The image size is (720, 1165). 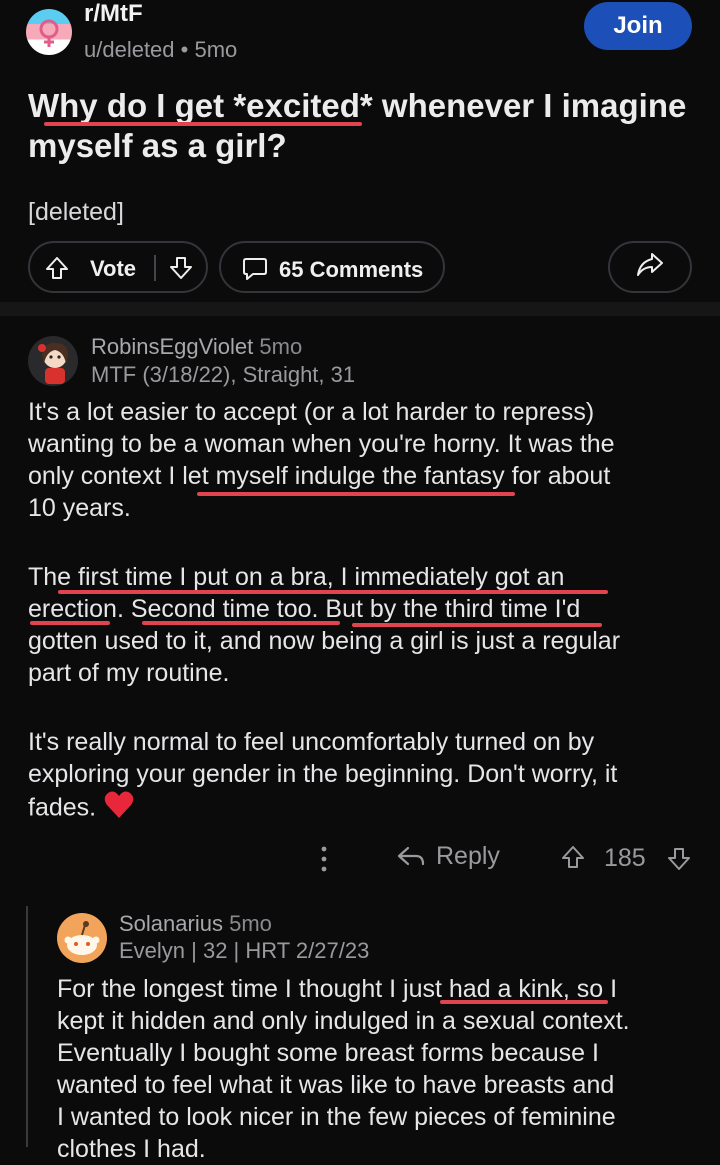 What do you see at coordinates (322, 809) in the screenshot?
I see `comment-line: fades.` at bounding box center [322, 809].